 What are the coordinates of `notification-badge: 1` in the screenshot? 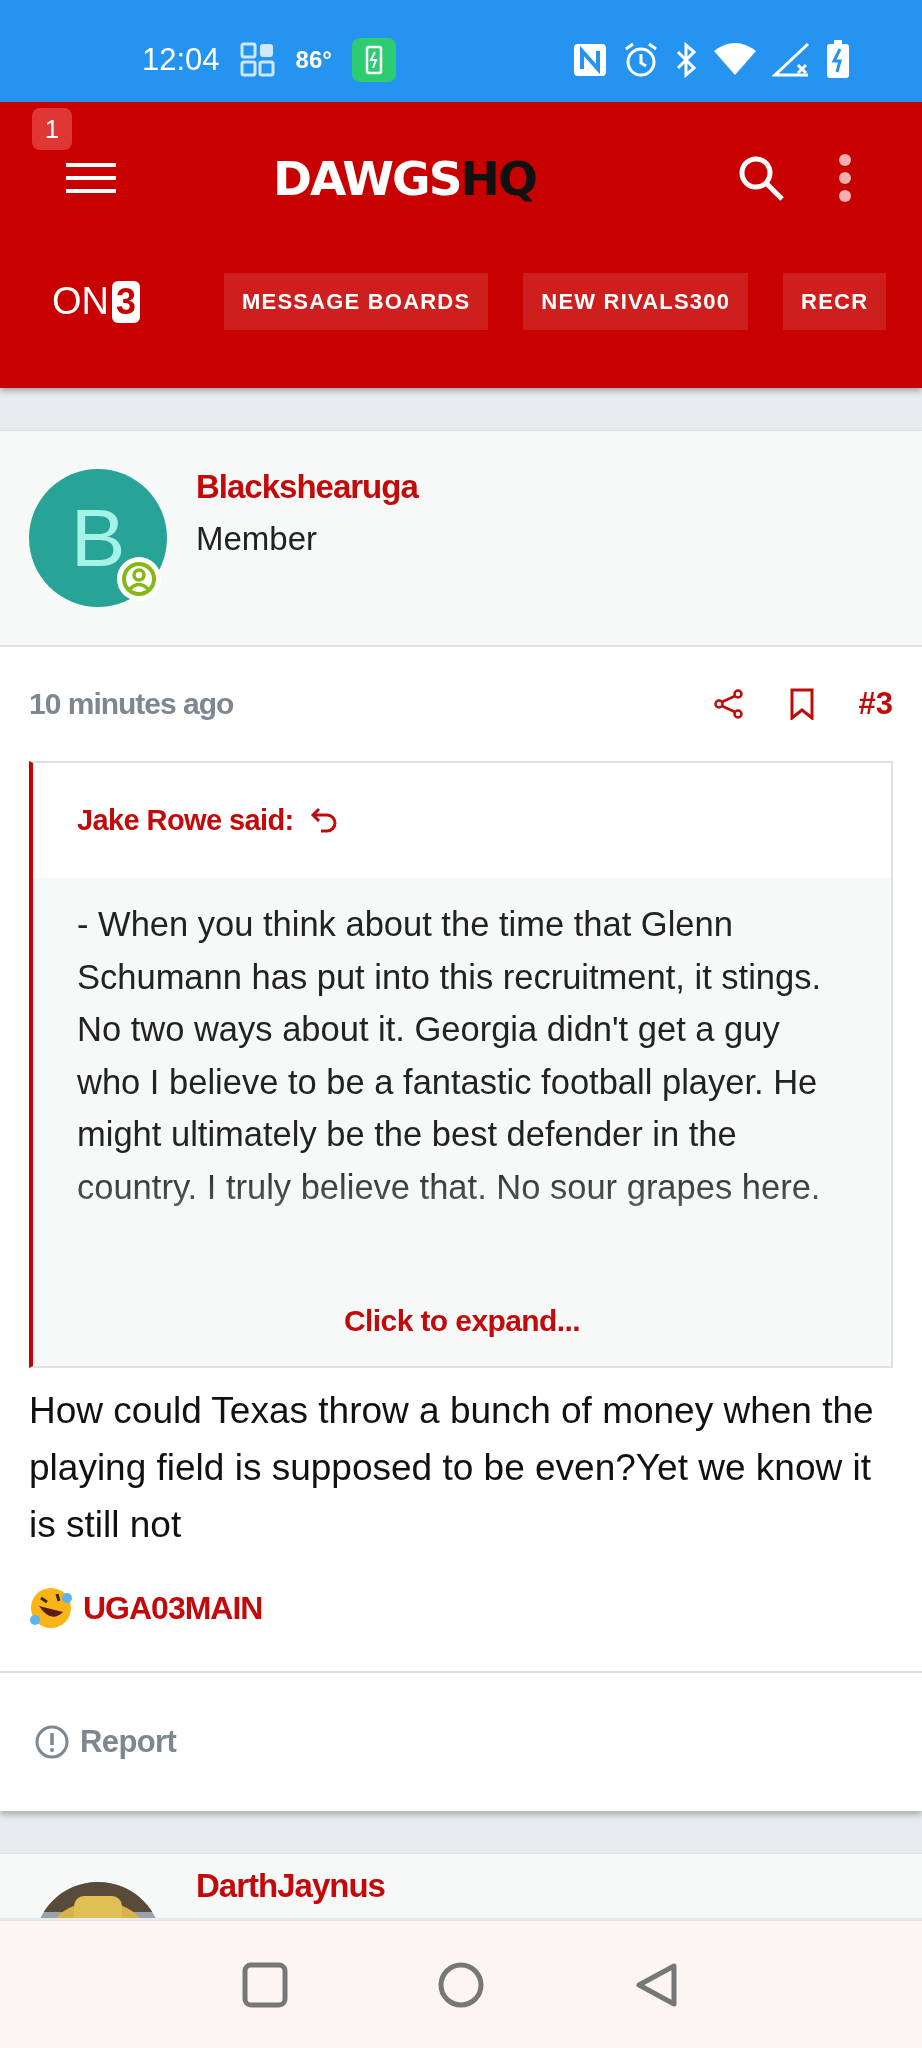 It's located at (52, 129).